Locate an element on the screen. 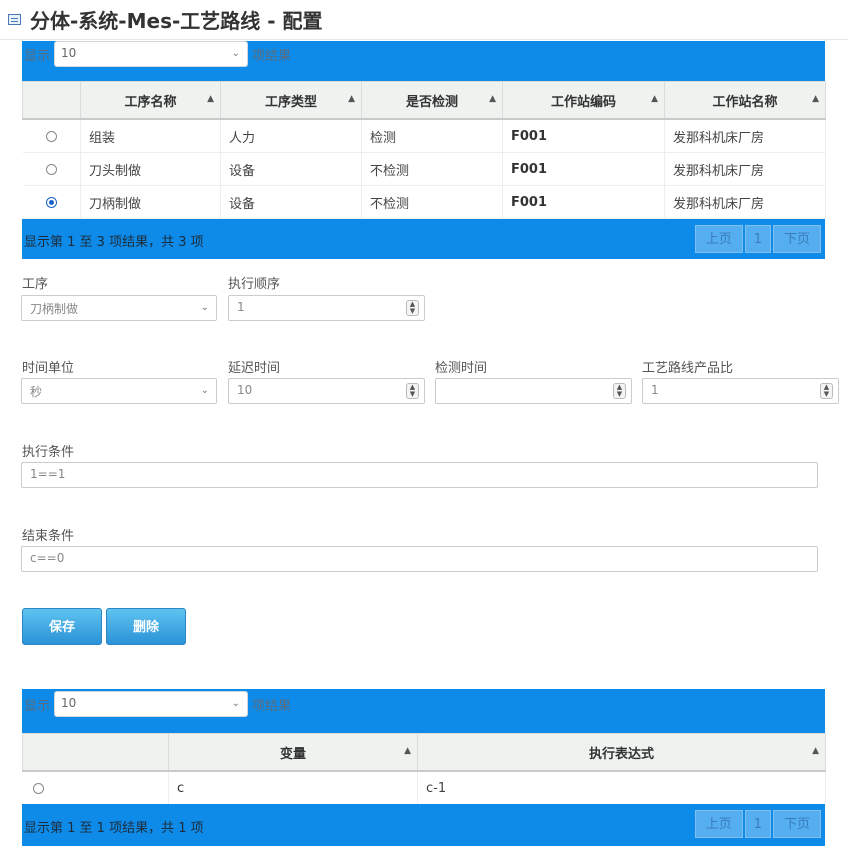 This screenshot has height=861, width=848. end-condition-input: c==0 is located at coordinates (419, 559).